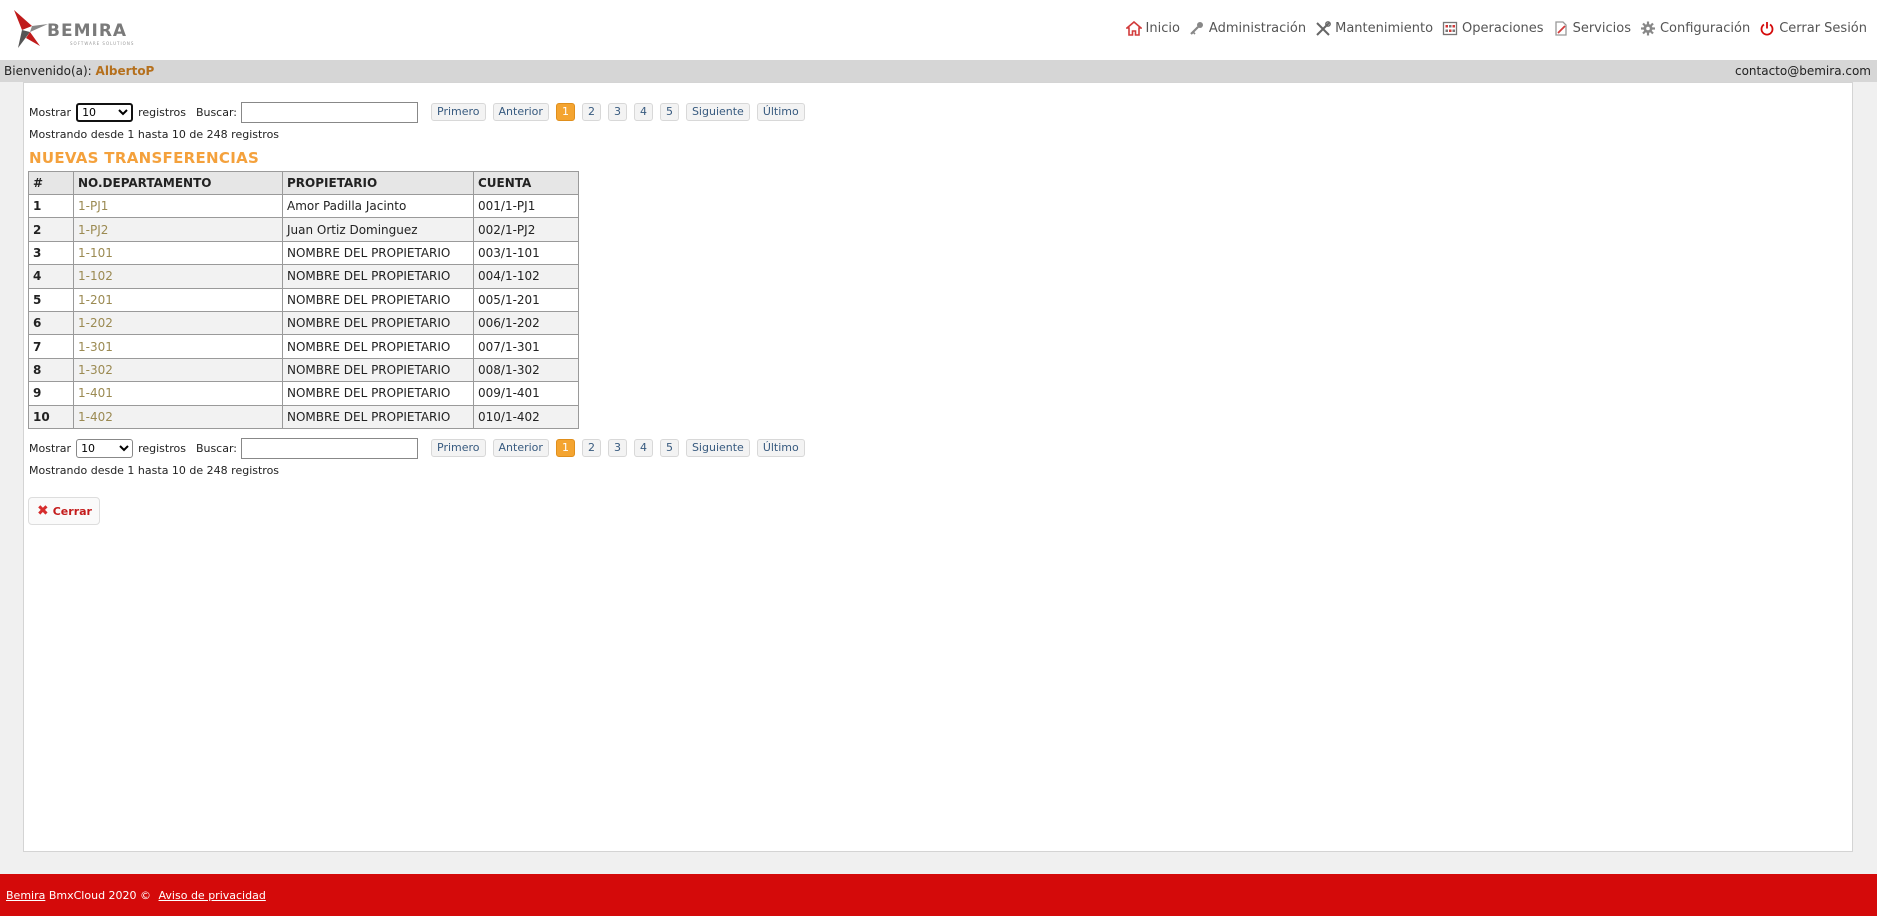 Image resolution: width=1877 pixels, height=916 pixels. I want to click on home-icon, so click(1133, 28).